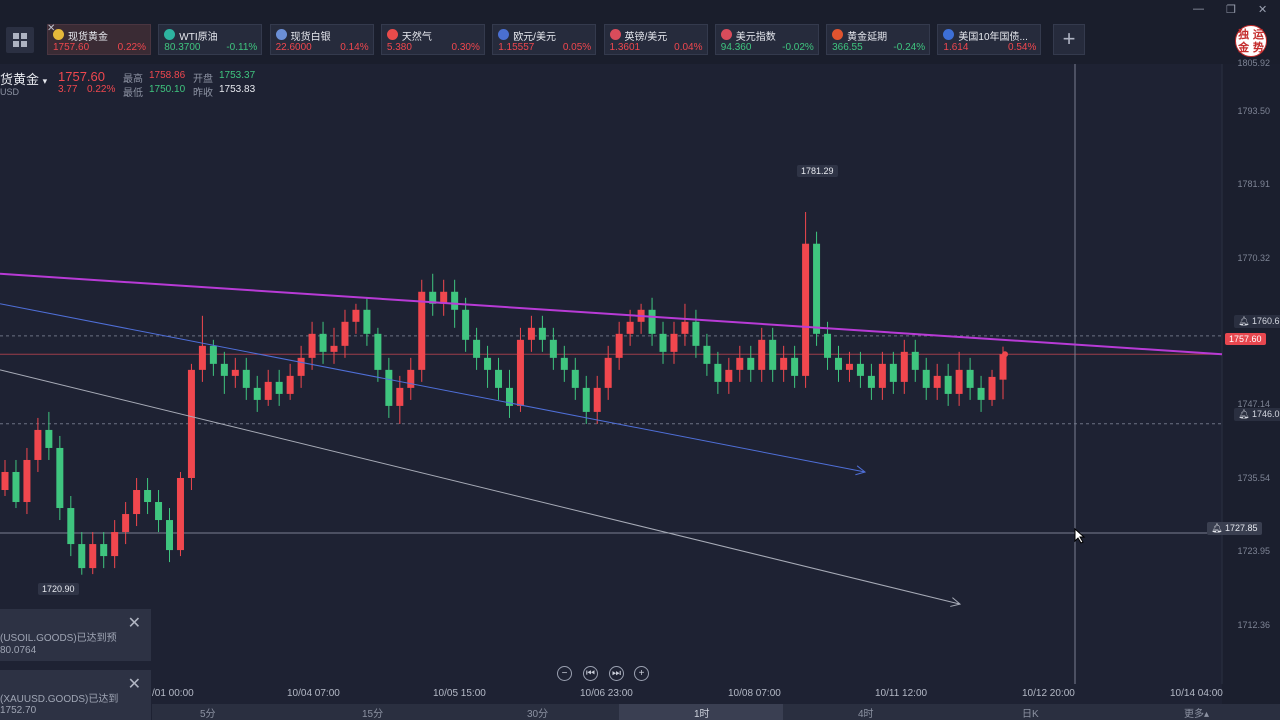 The width and height of the screenshot is (1280, 720). What do you see at coordinates (20, 40) in the screenshot?
I see `grid-menu-button` at bounding box center [20, 40].